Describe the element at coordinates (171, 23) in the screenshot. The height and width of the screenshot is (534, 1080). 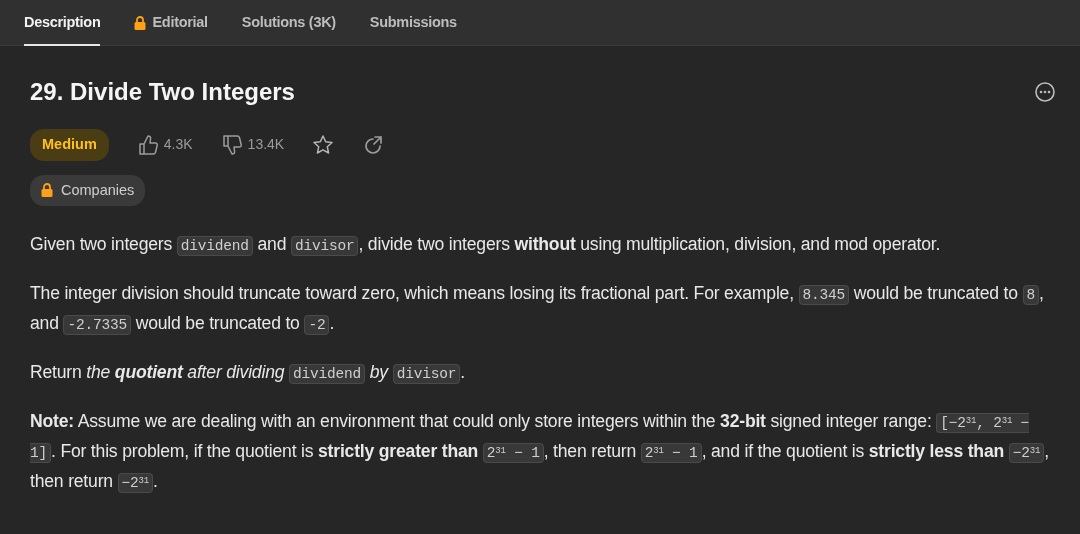
I see `tab: Editorial` at that location.